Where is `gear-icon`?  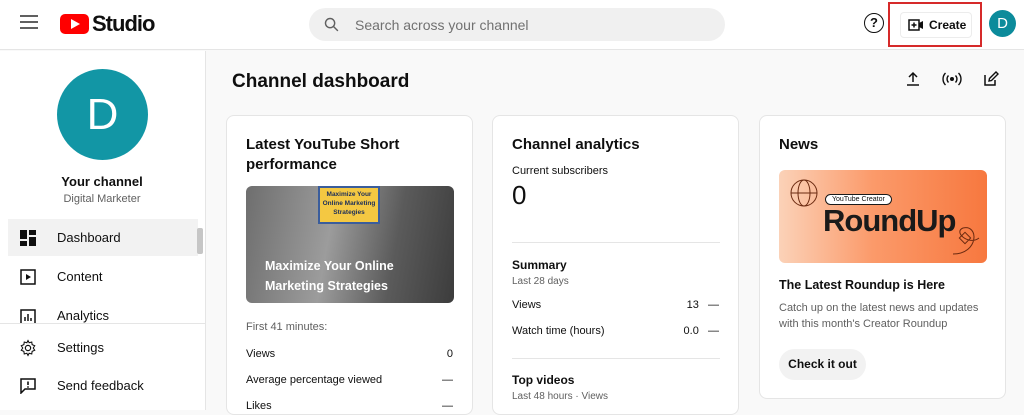
gear-icon is located at coordinates (28, 347).